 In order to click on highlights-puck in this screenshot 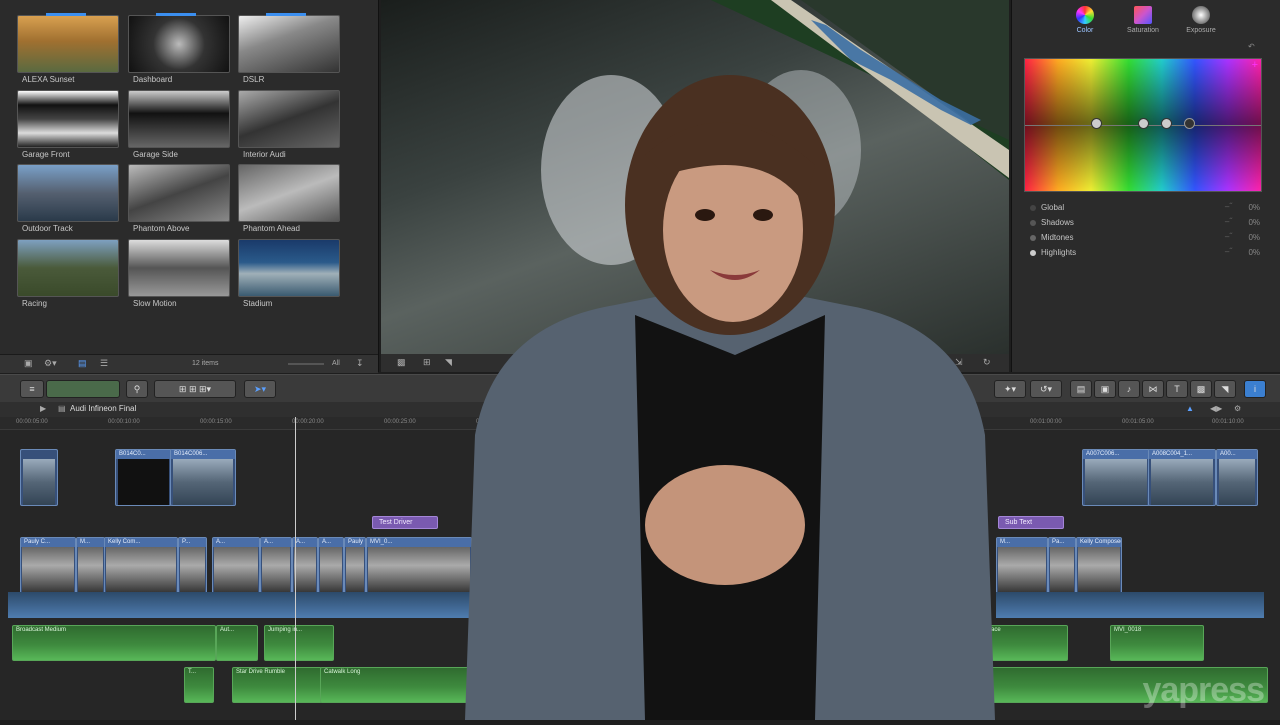, I will do `click(1189, 123)`.